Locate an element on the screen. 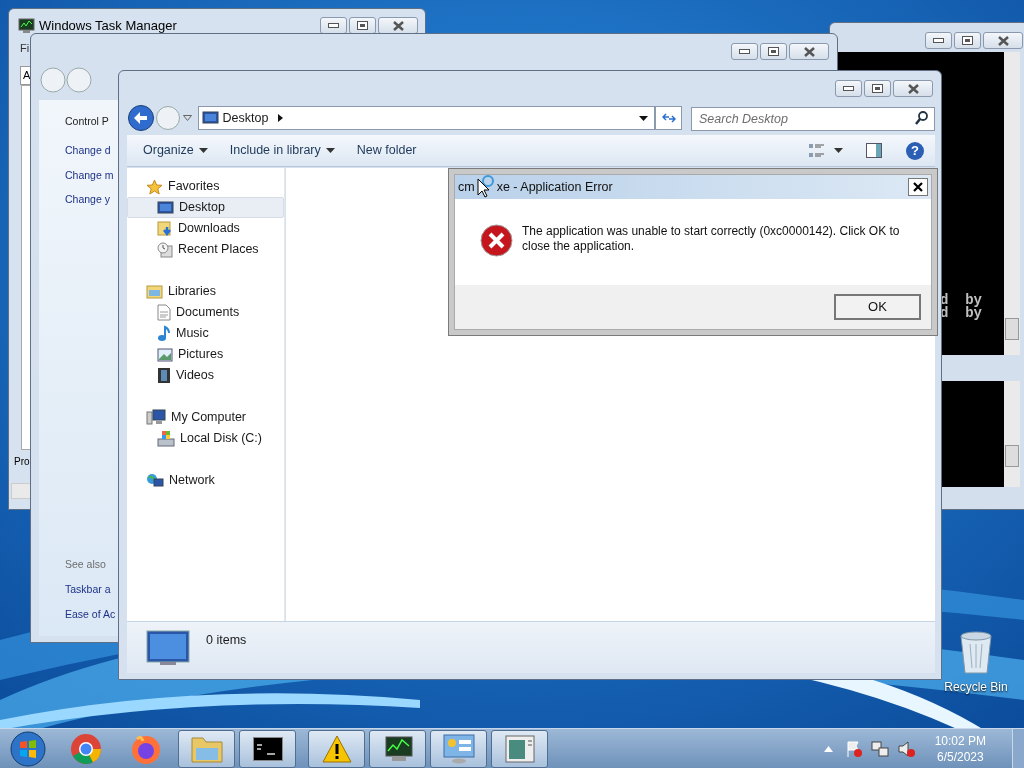  nav-item: Libraries is located at coordinates (205, 291).